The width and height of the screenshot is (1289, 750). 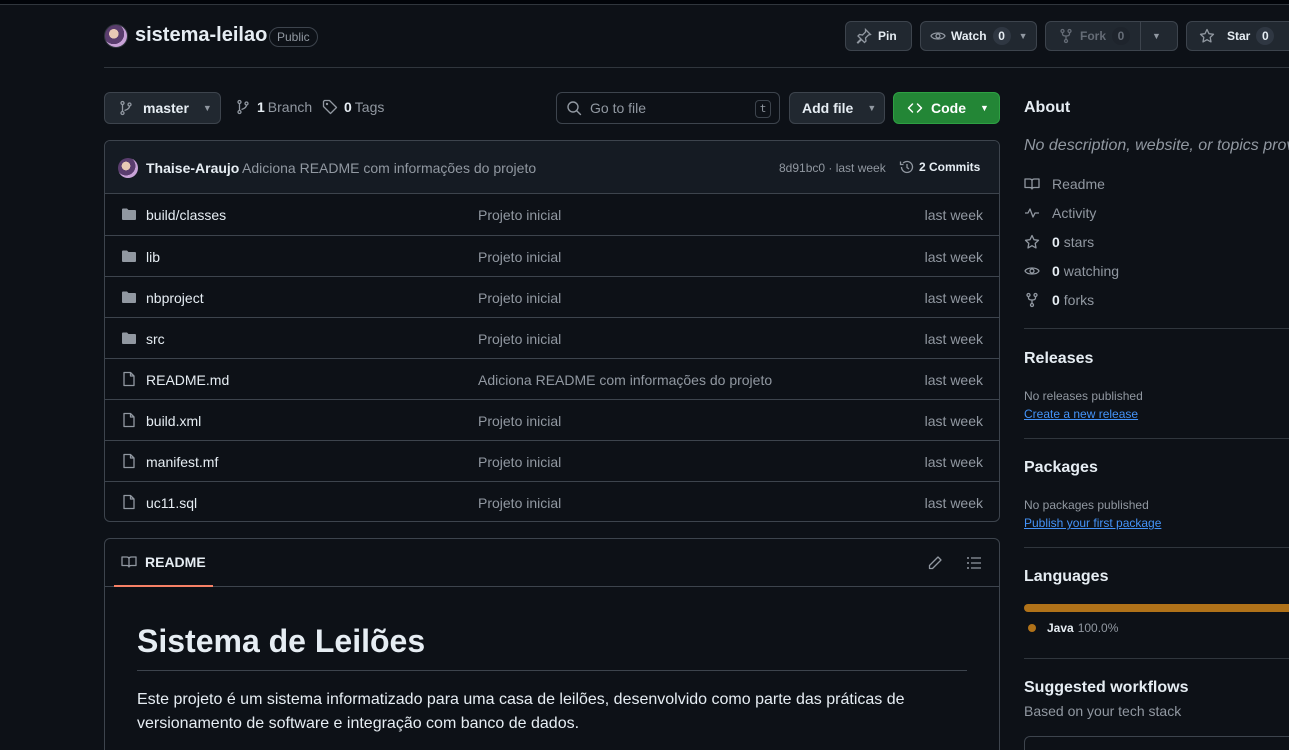 What do you see at coordinates (1265, 36) in the screenshot?
I see `star-count: 0` at bounding box center [1265, 36].